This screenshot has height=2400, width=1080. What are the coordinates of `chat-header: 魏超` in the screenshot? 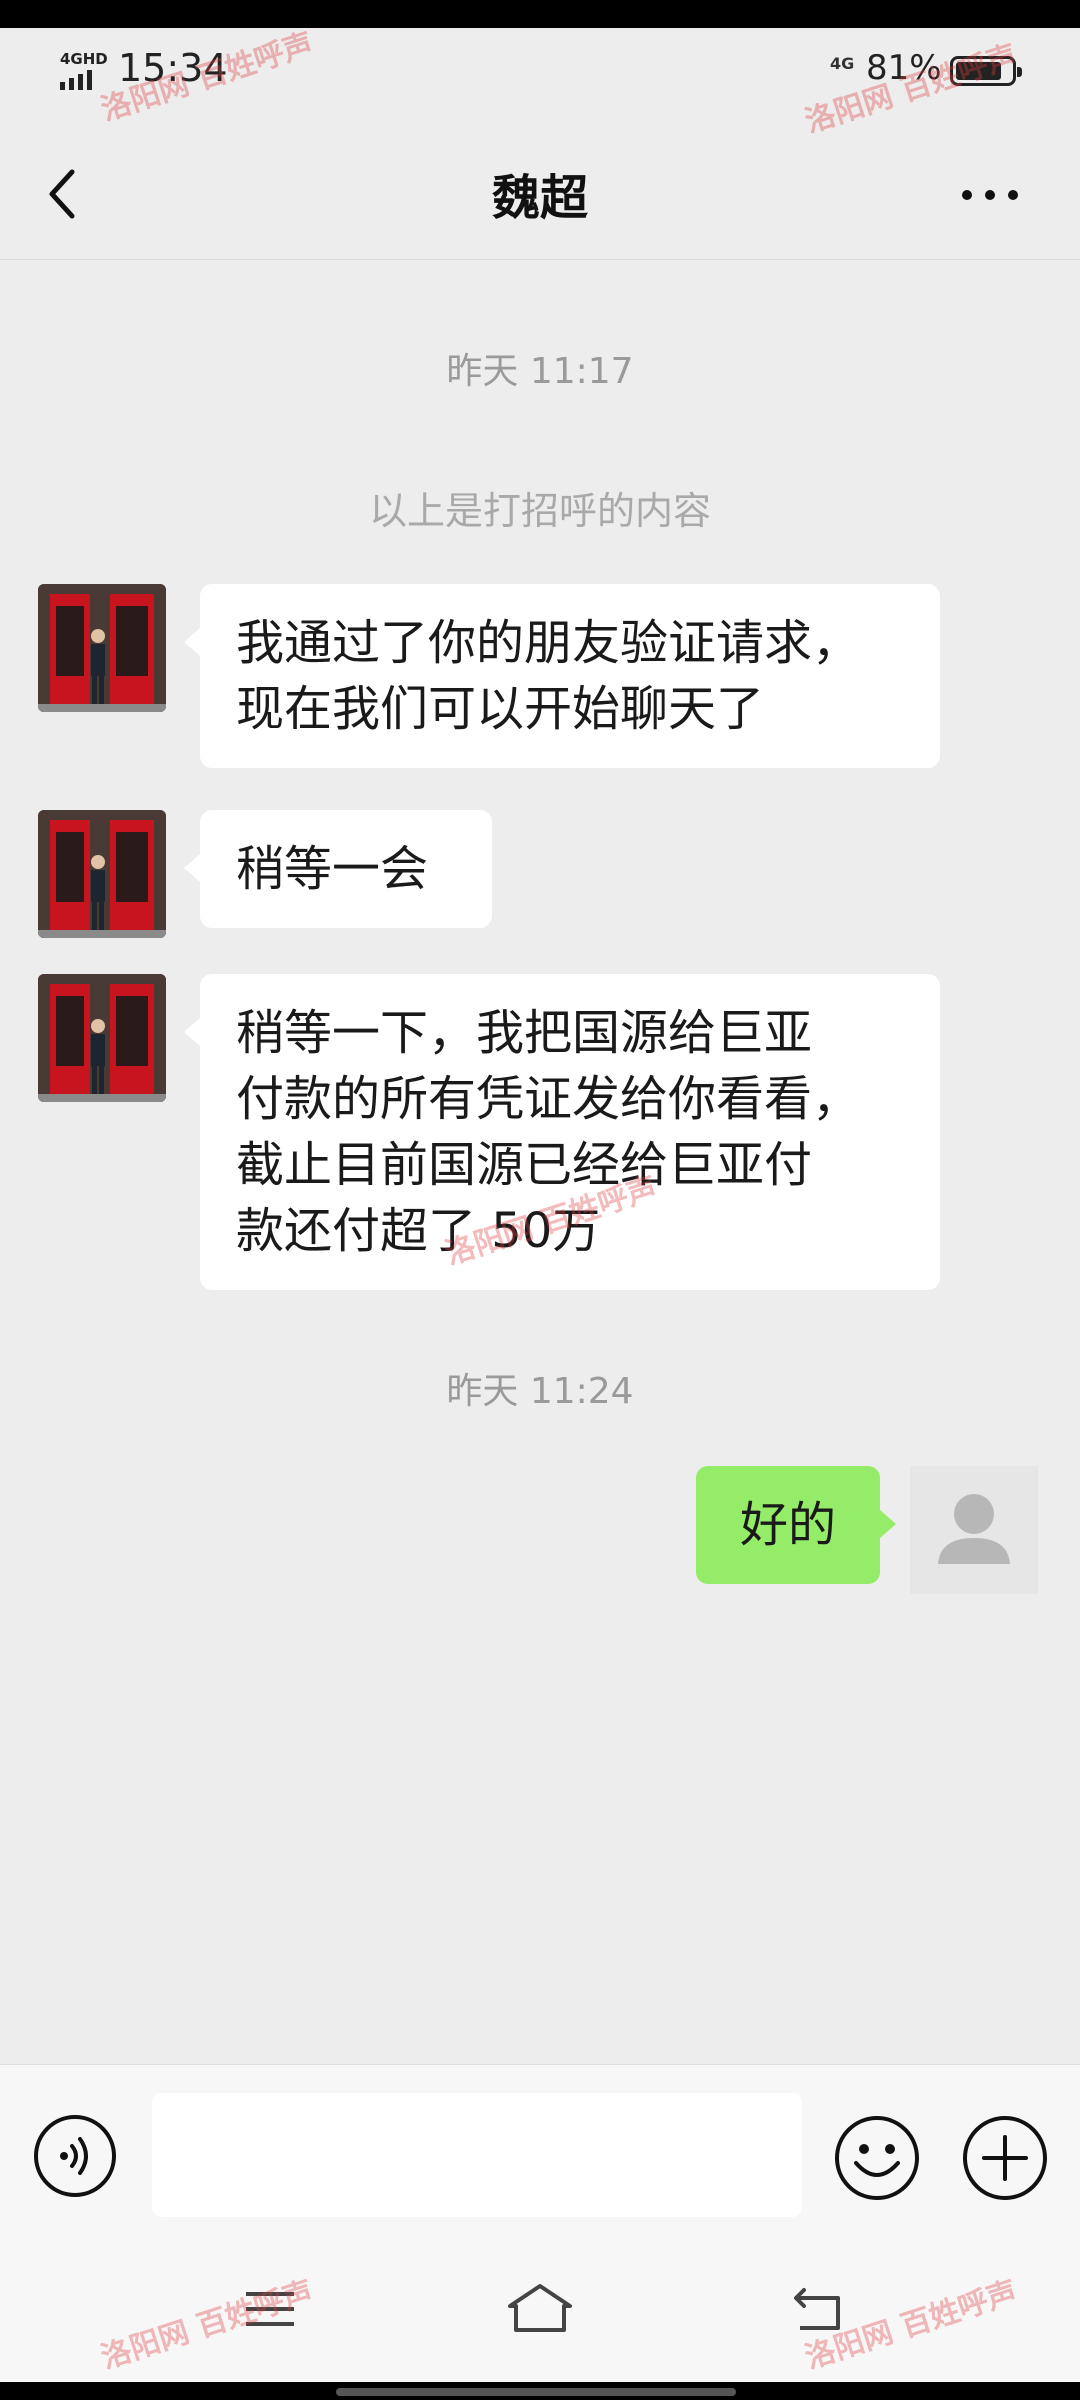 It's located at (540, 195).